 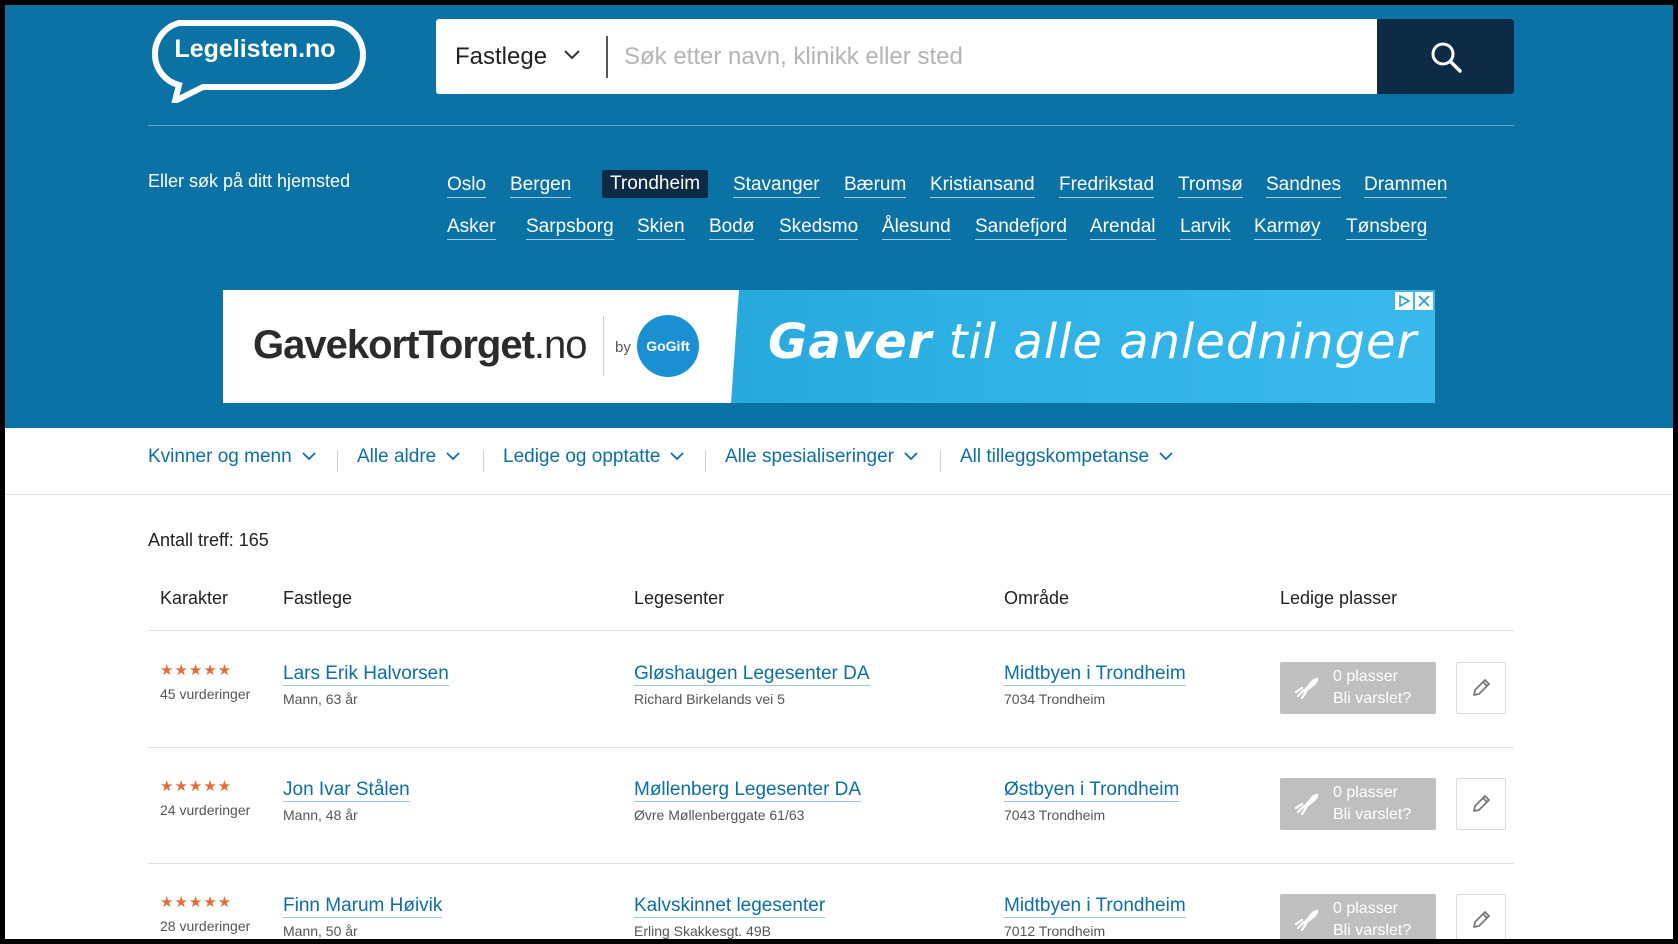 What do you see at coordinates (979, 56) in the screenshot?
I see `search-input` at bounding box center [979, 56].